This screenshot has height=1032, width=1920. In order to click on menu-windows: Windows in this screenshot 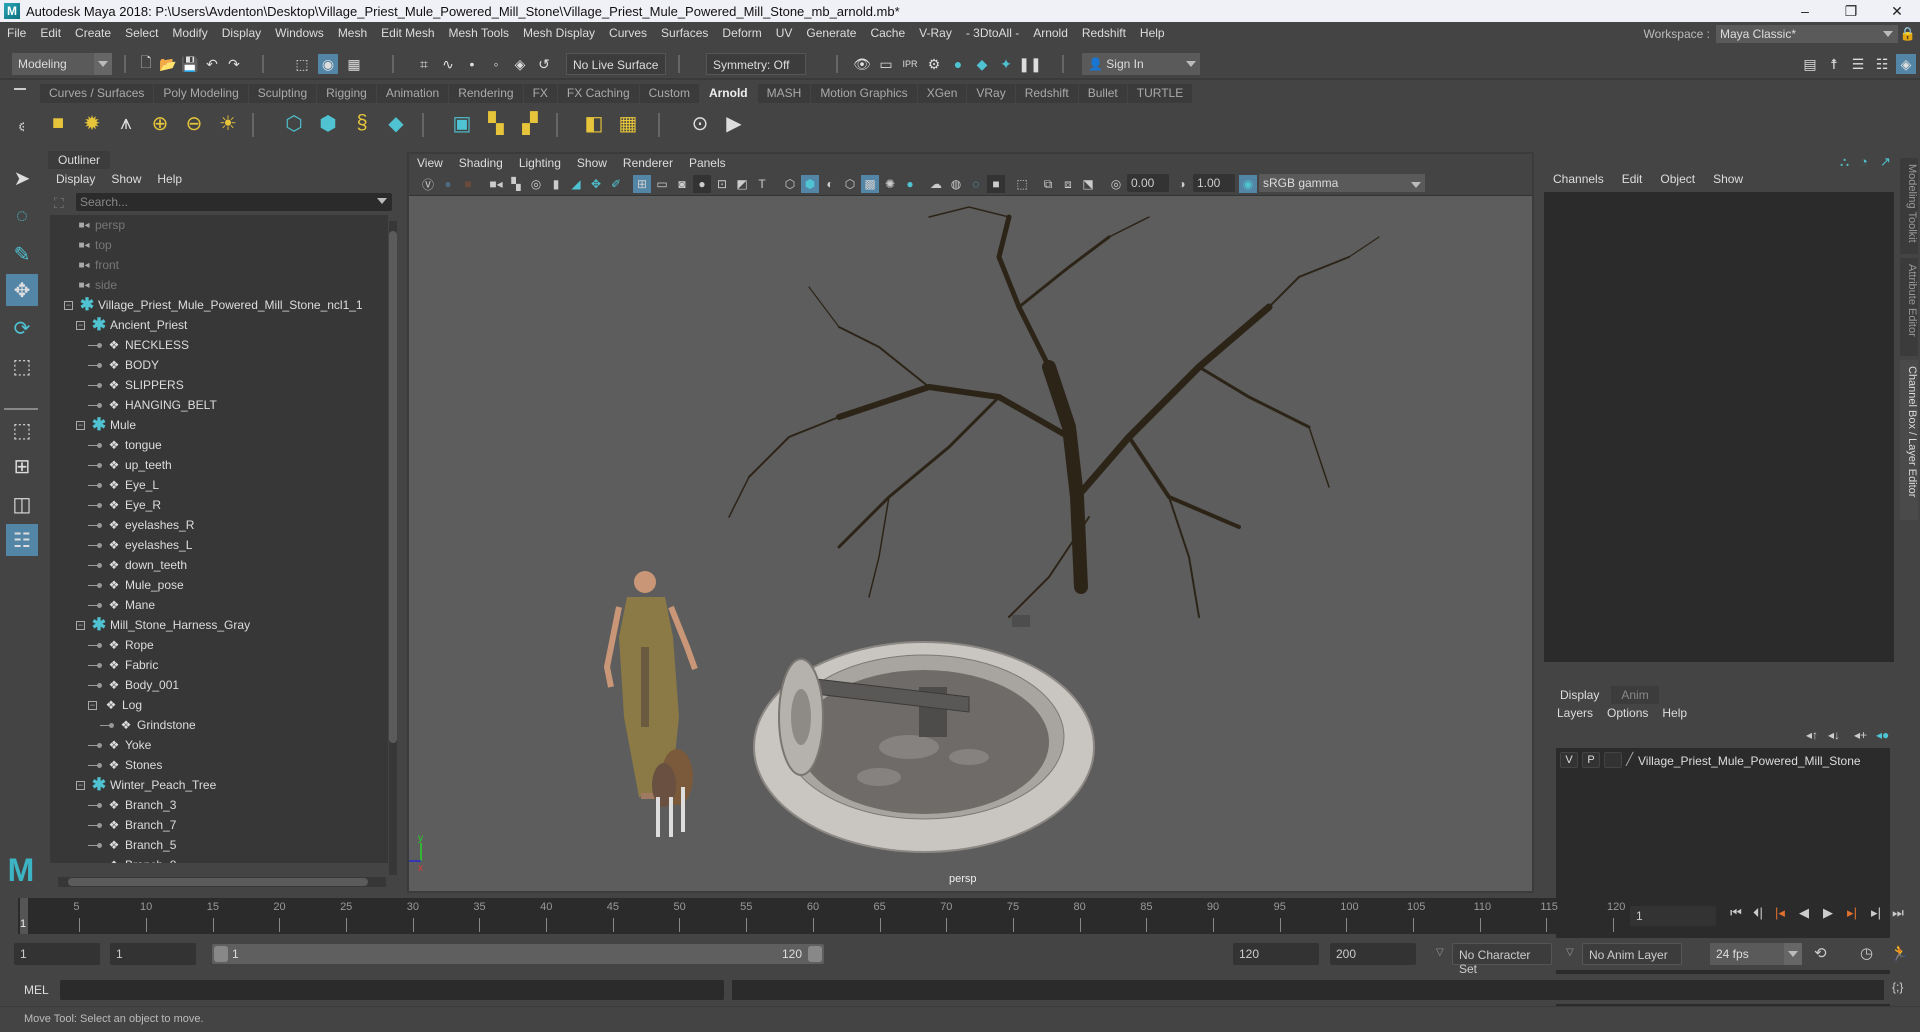, I will do `click(299, 33)`.